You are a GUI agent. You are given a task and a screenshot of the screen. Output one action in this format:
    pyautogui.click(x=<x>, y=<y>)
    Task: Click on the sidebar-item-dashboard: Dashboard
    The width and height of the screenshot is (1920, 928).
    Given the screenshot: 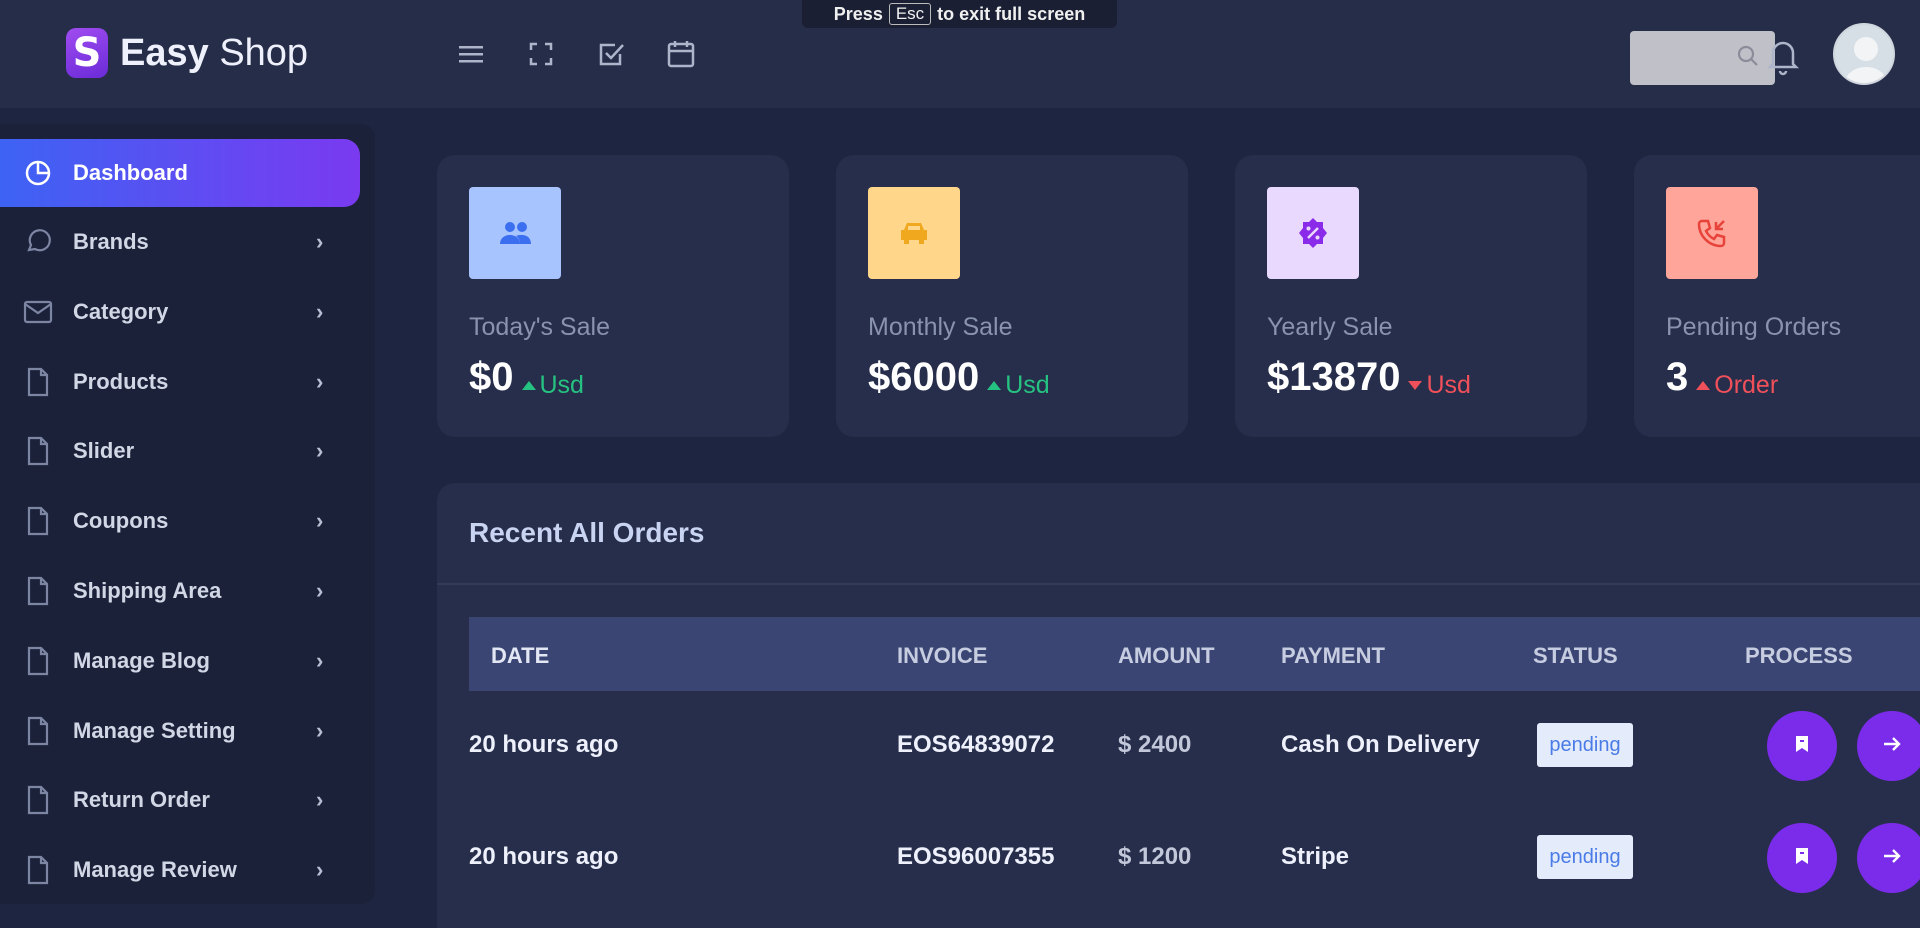 What is the action you would take?
    pyautogui.click(x=180, y=173)
    